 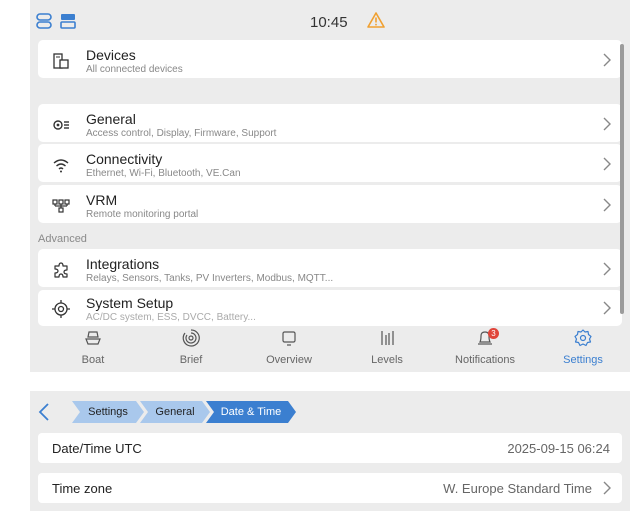 I want to click on datetime-utc-row: Date/Time UTC 2025-09-15 06:24, so click(x=330, y=448).